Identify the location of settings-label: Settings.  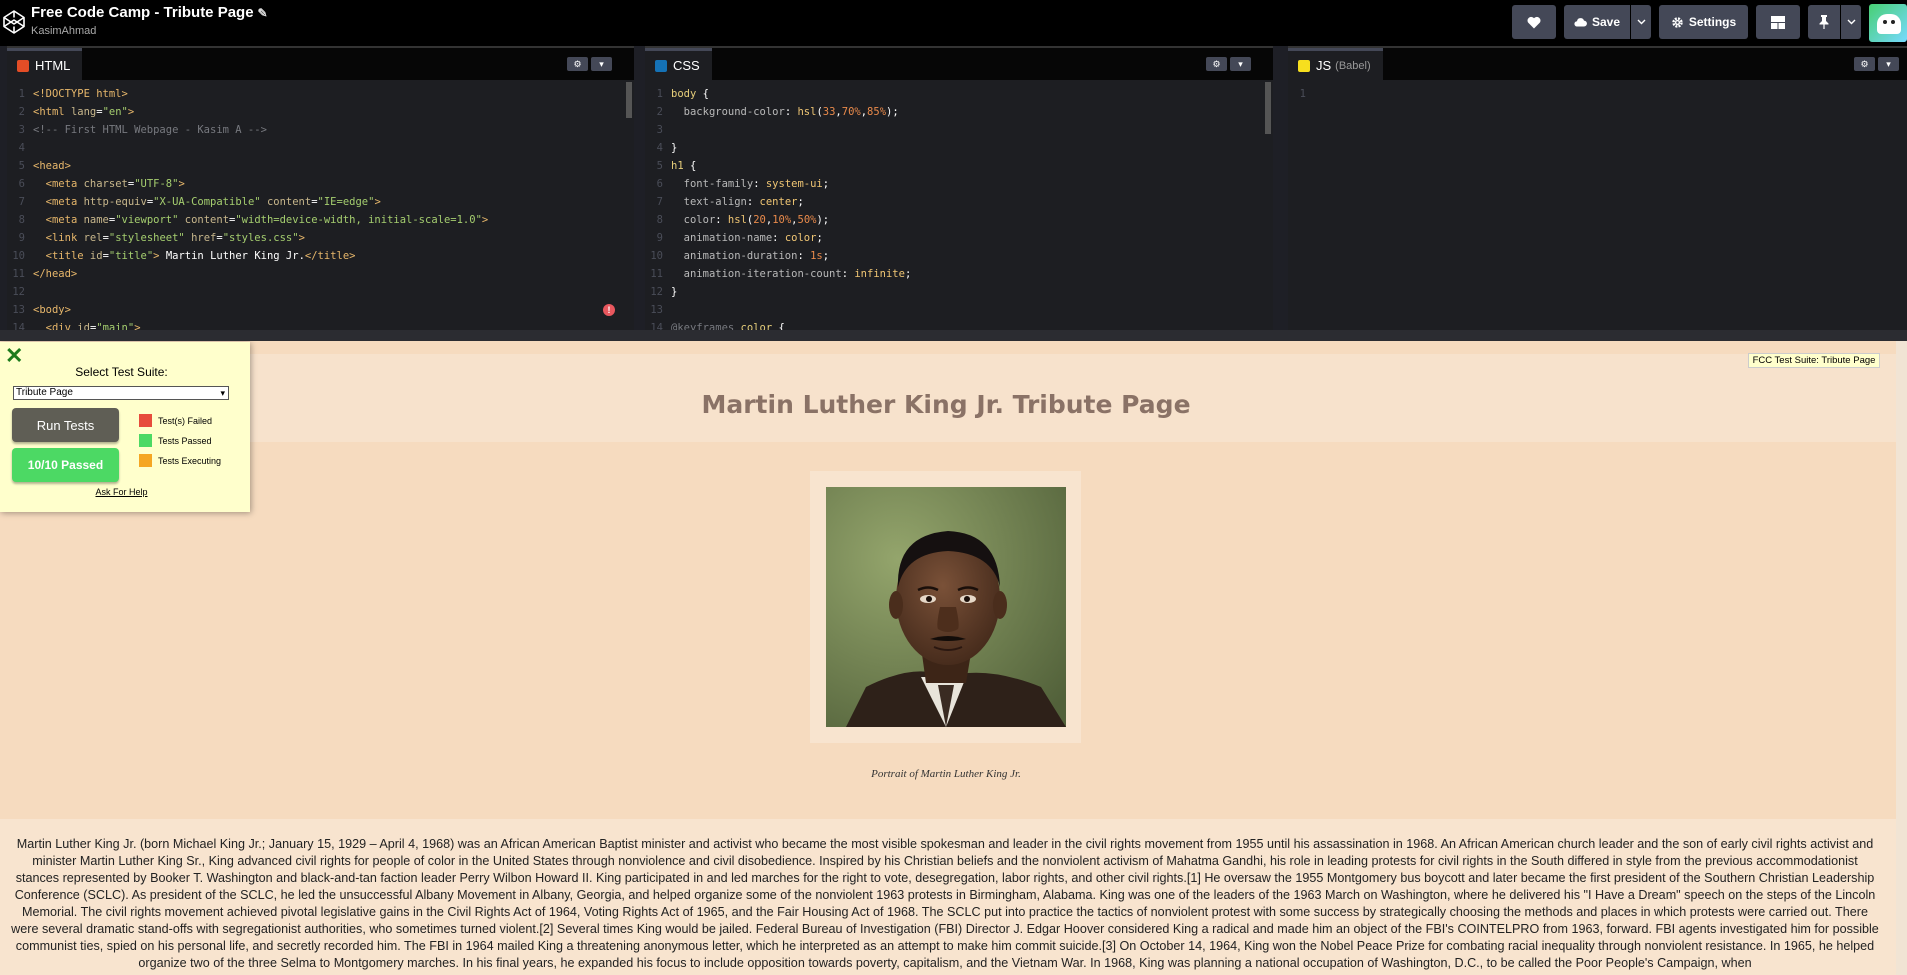
(1712, 22).